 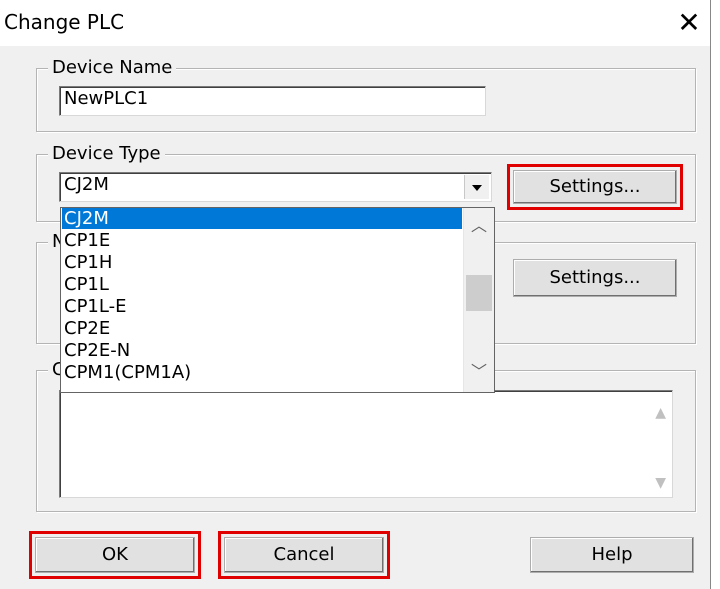 I want to click on dropdown-option: CP1L, so click(x=262, y=284).